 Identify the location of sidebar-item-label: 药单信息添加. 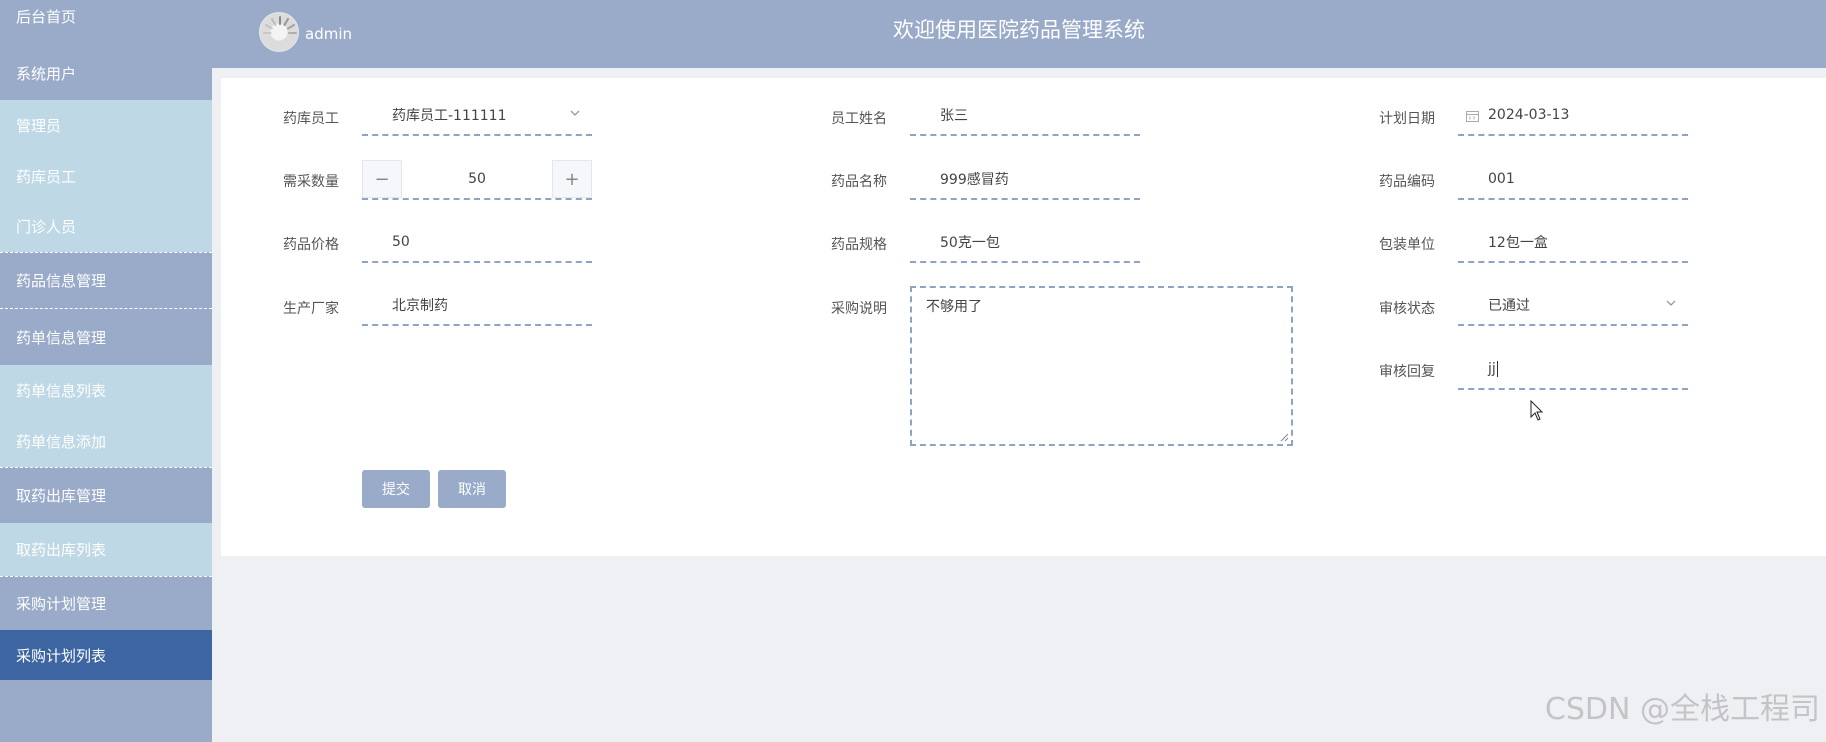
(61, 441).